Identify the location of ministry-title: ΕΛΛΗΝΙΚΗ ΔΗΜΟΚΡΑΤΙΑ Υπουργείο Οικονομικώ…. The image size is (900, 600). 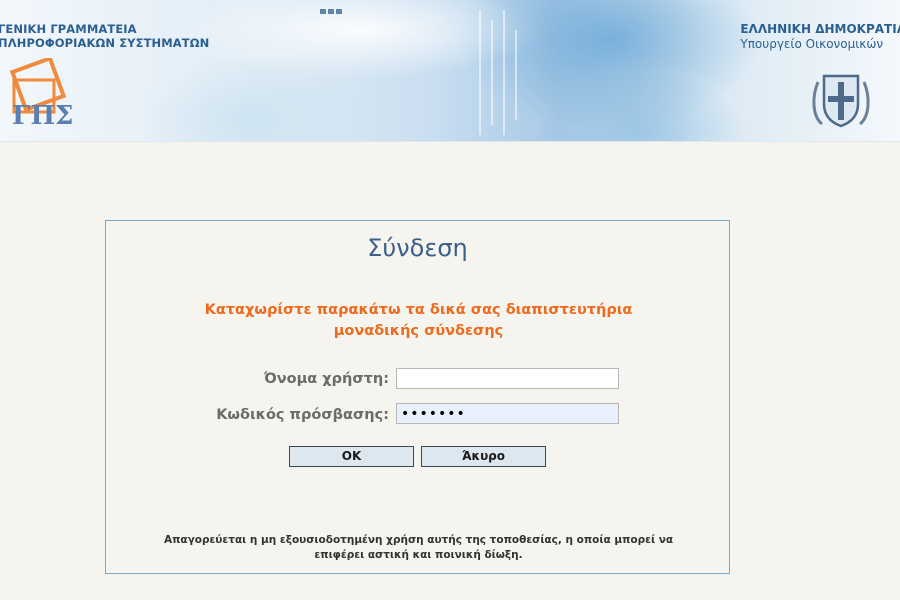
(820, 36).